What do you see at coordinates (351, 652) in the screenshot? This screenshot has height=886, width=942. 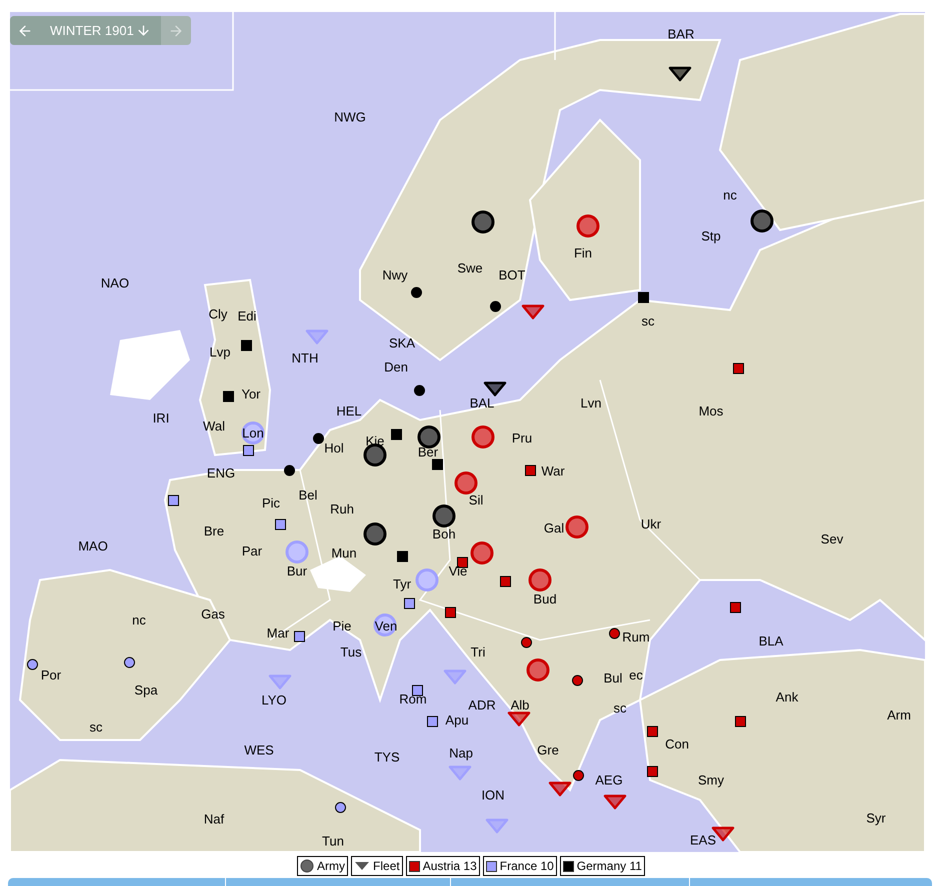 I see `region-label: Tus` at bounding box center [351, 652].